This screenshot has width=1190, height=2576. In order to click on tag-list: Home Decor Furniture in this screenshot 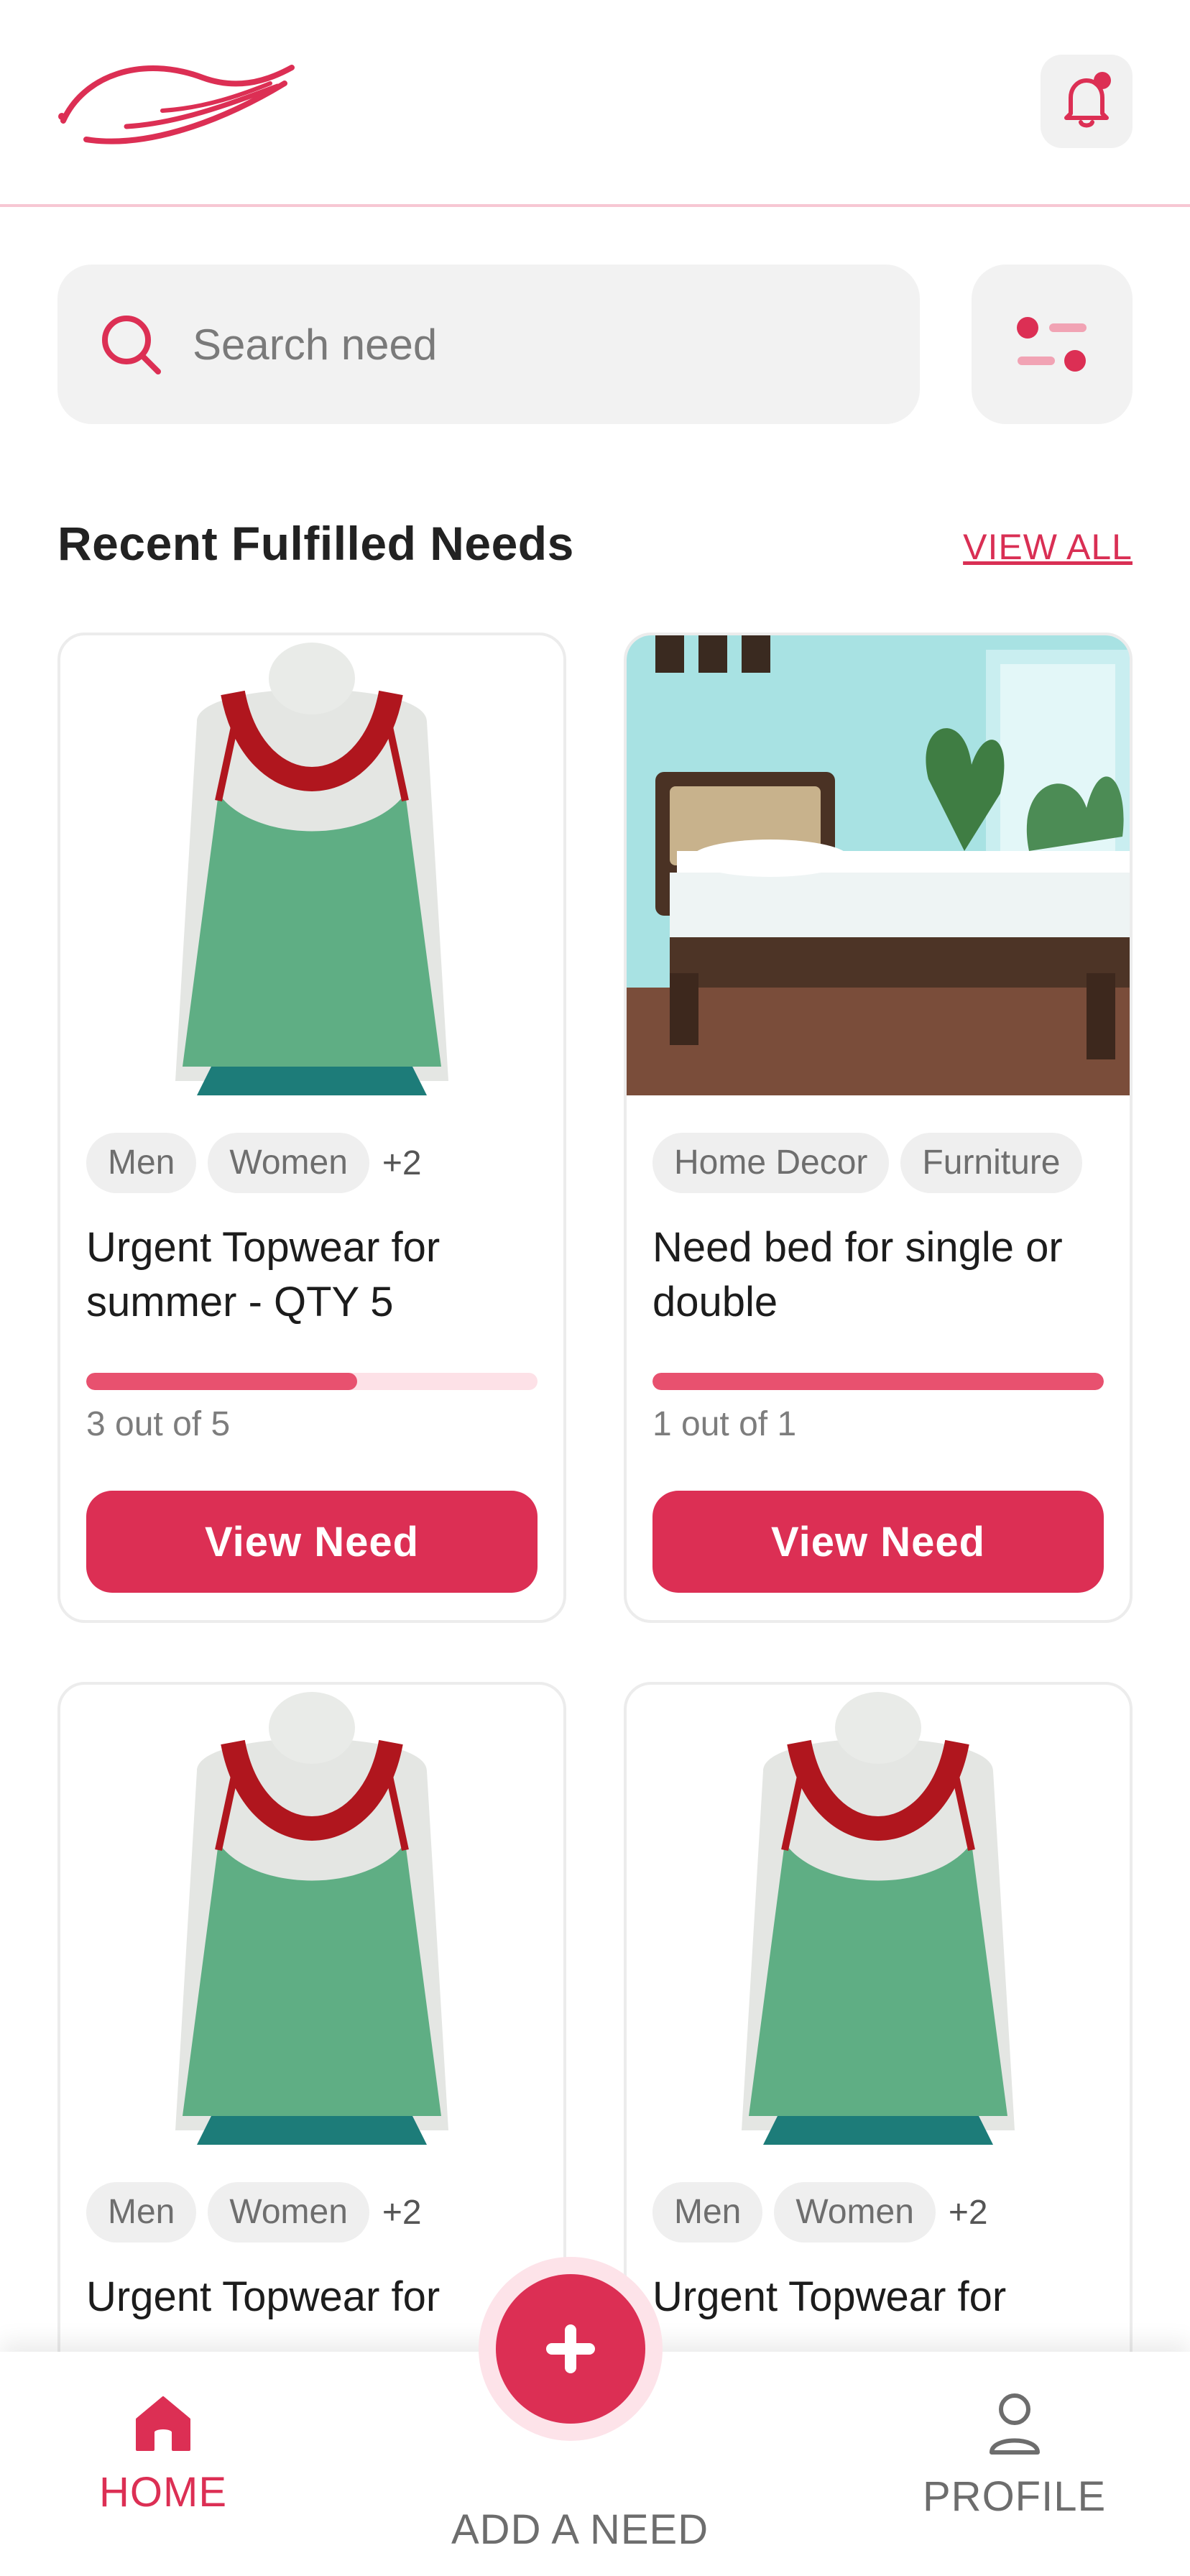, I will do `click(867, 1163)`.